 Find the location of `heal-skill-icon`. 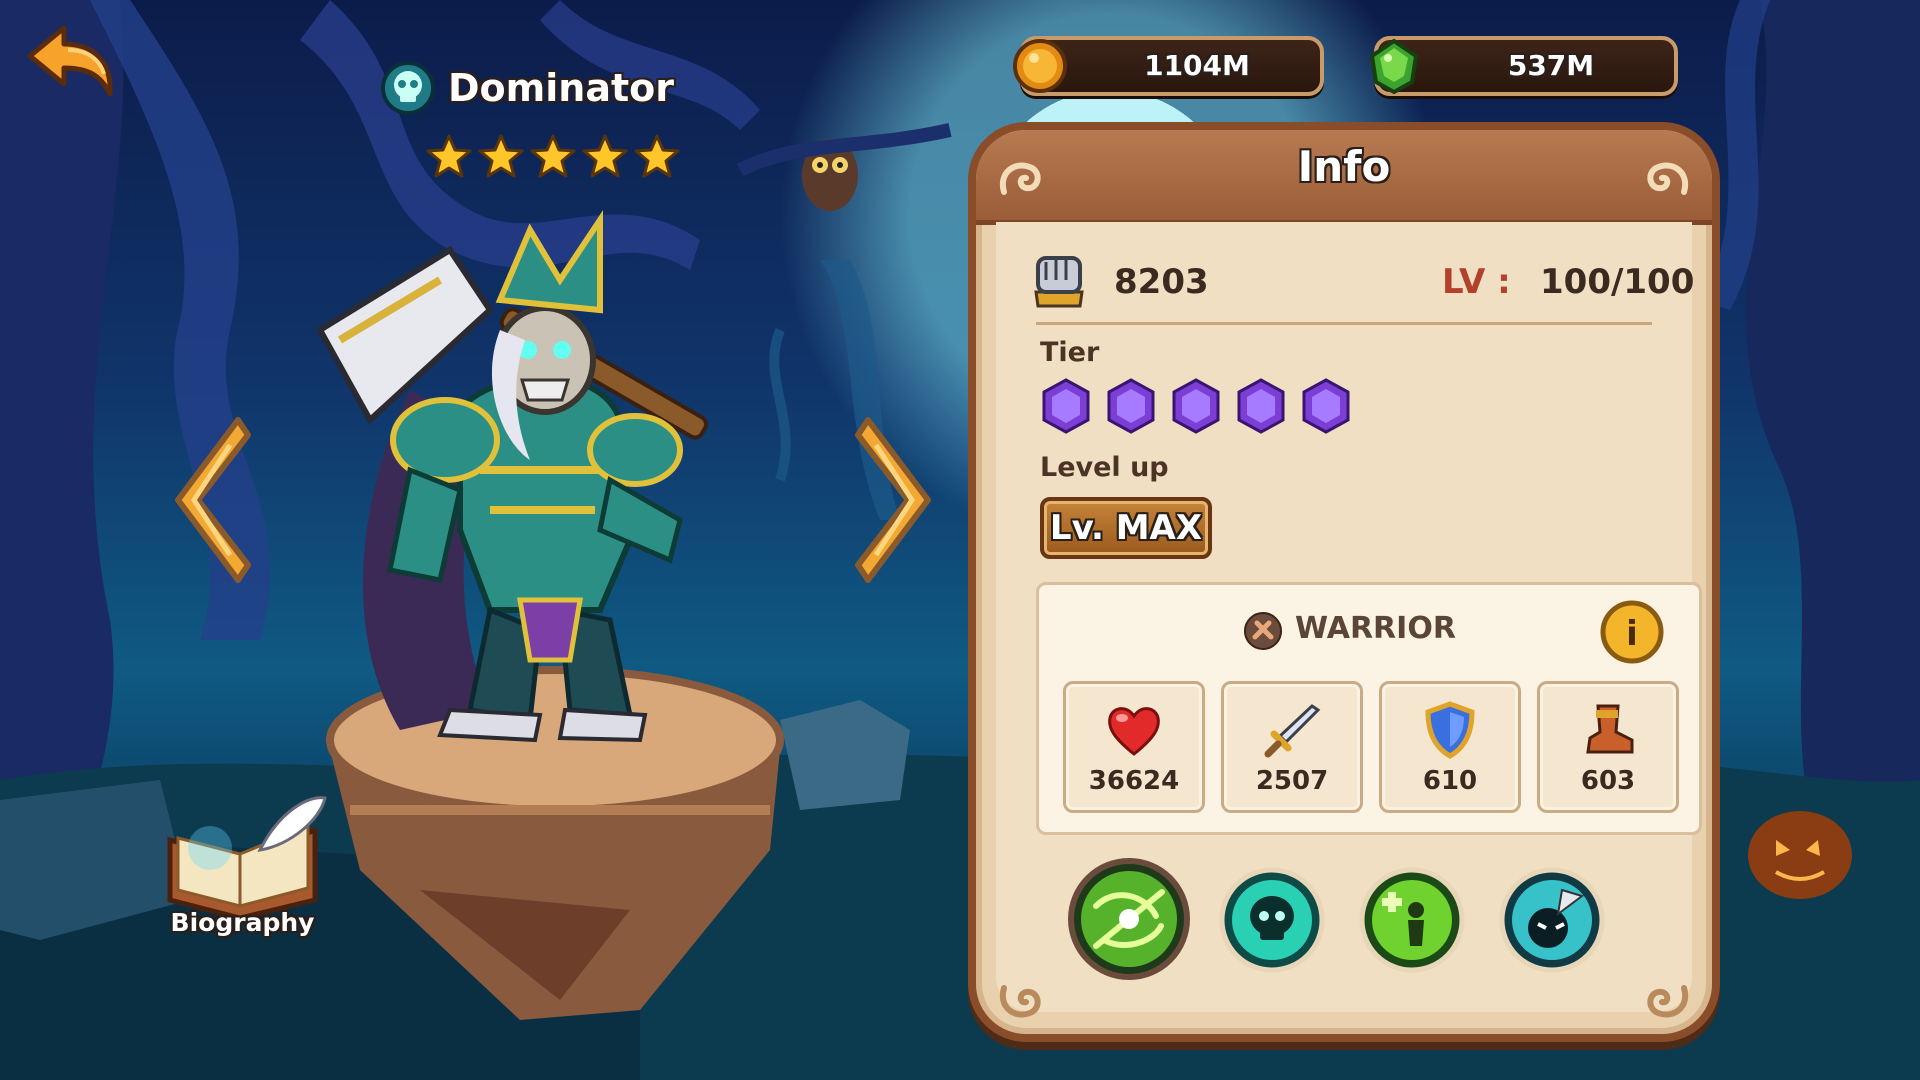

heal-skill-icon is located at coordinates (1412, 920).